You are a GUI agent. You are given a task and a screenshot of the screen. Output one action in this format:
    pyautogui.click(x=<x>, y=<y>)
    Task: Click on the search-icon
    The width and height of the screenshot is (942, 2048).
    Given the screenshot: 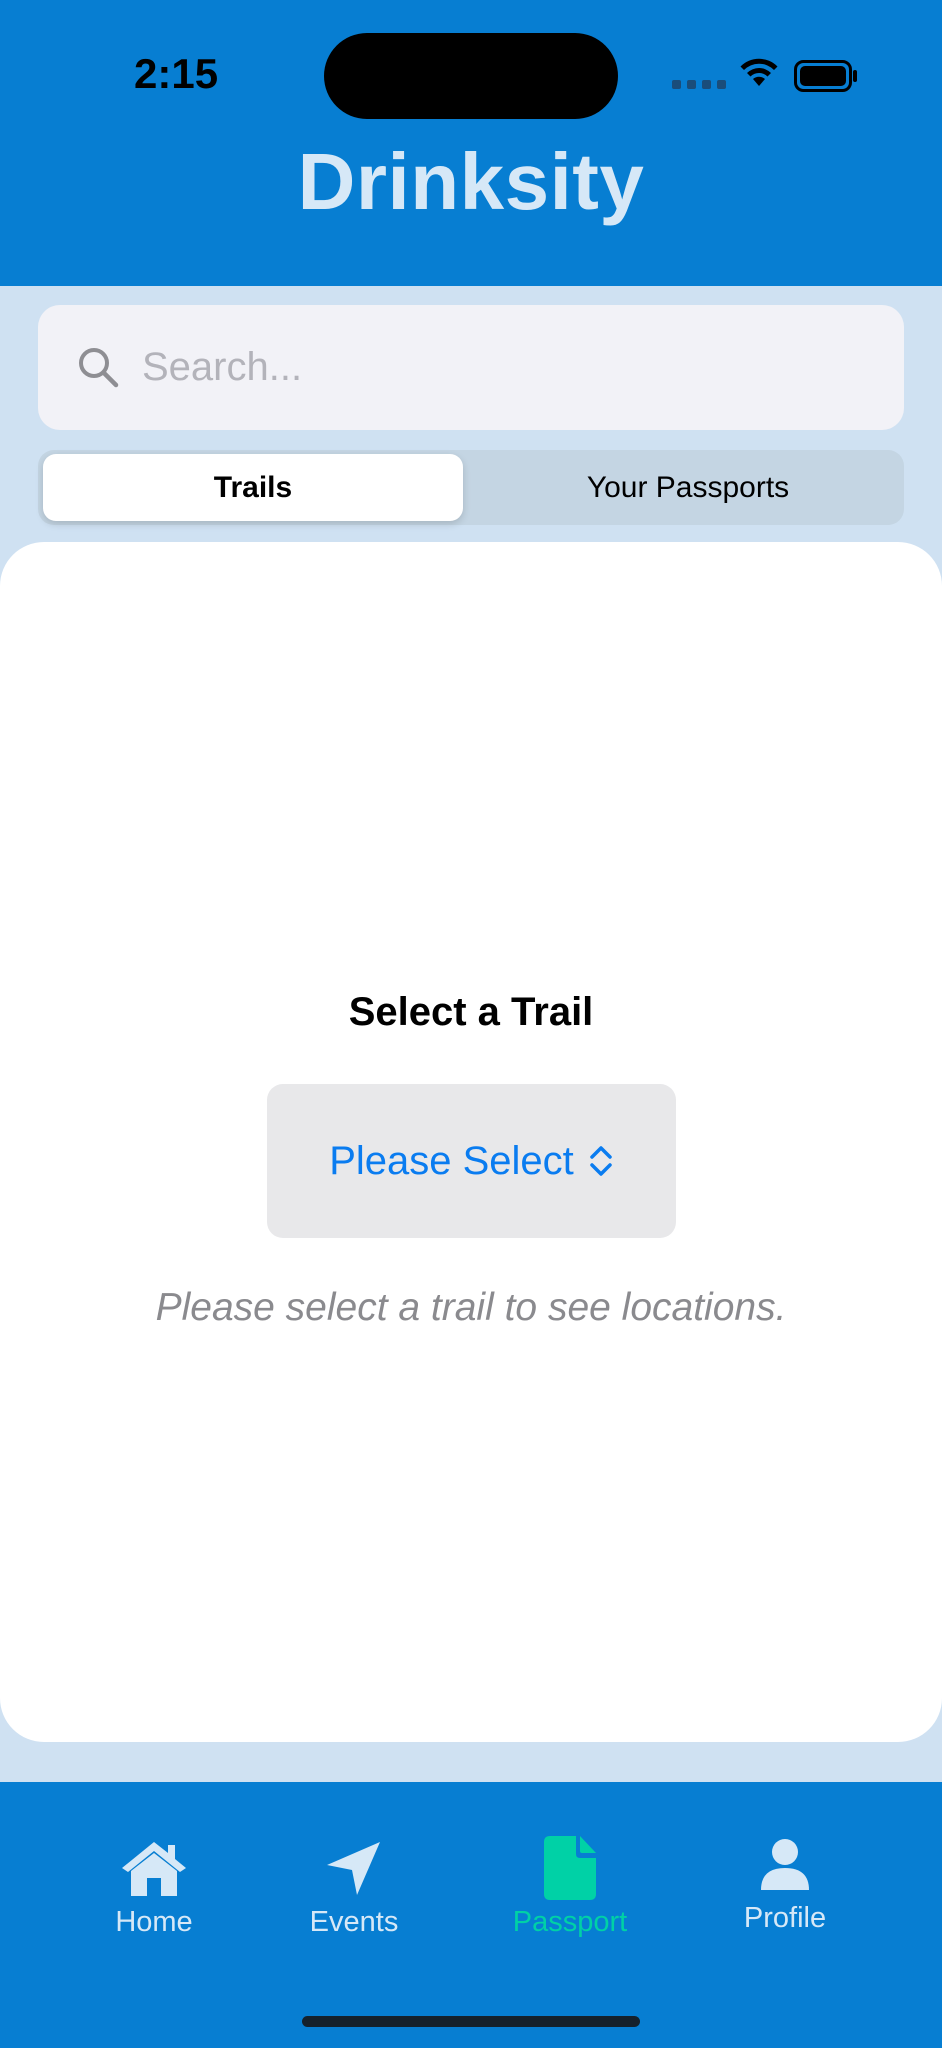 What is the action you would take?
    pyautogui.click(x=99, y=368)
    